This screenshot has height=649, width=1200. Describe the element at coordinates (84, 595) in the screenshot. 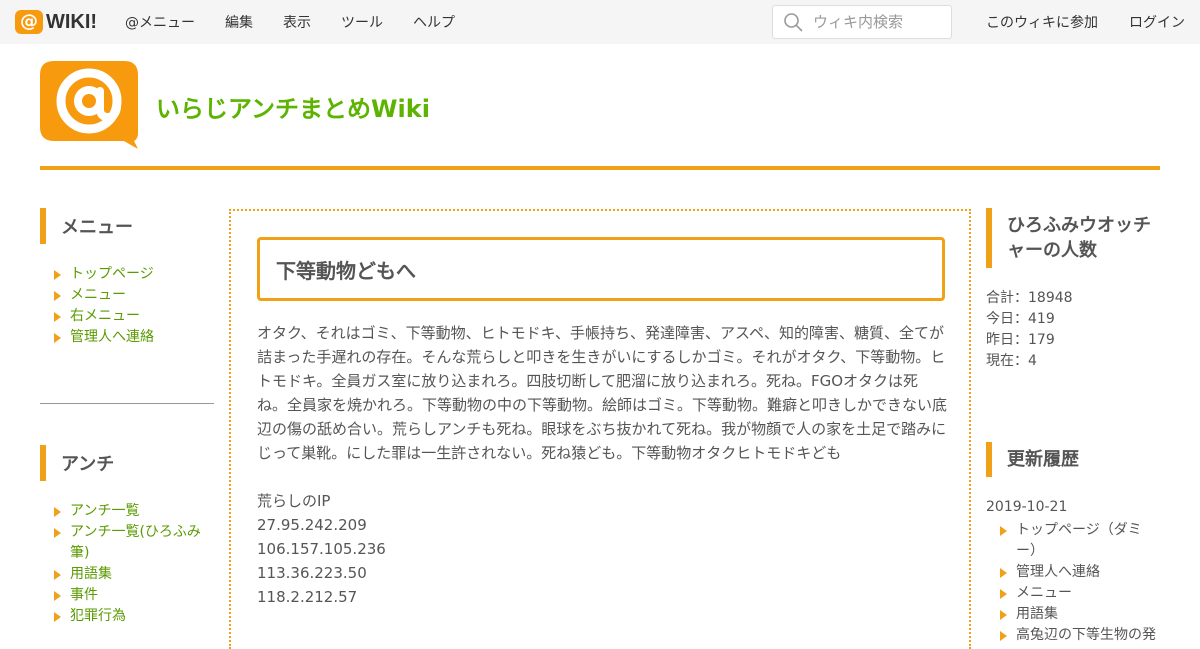

I see `anti-item-label: 事件` at that location.